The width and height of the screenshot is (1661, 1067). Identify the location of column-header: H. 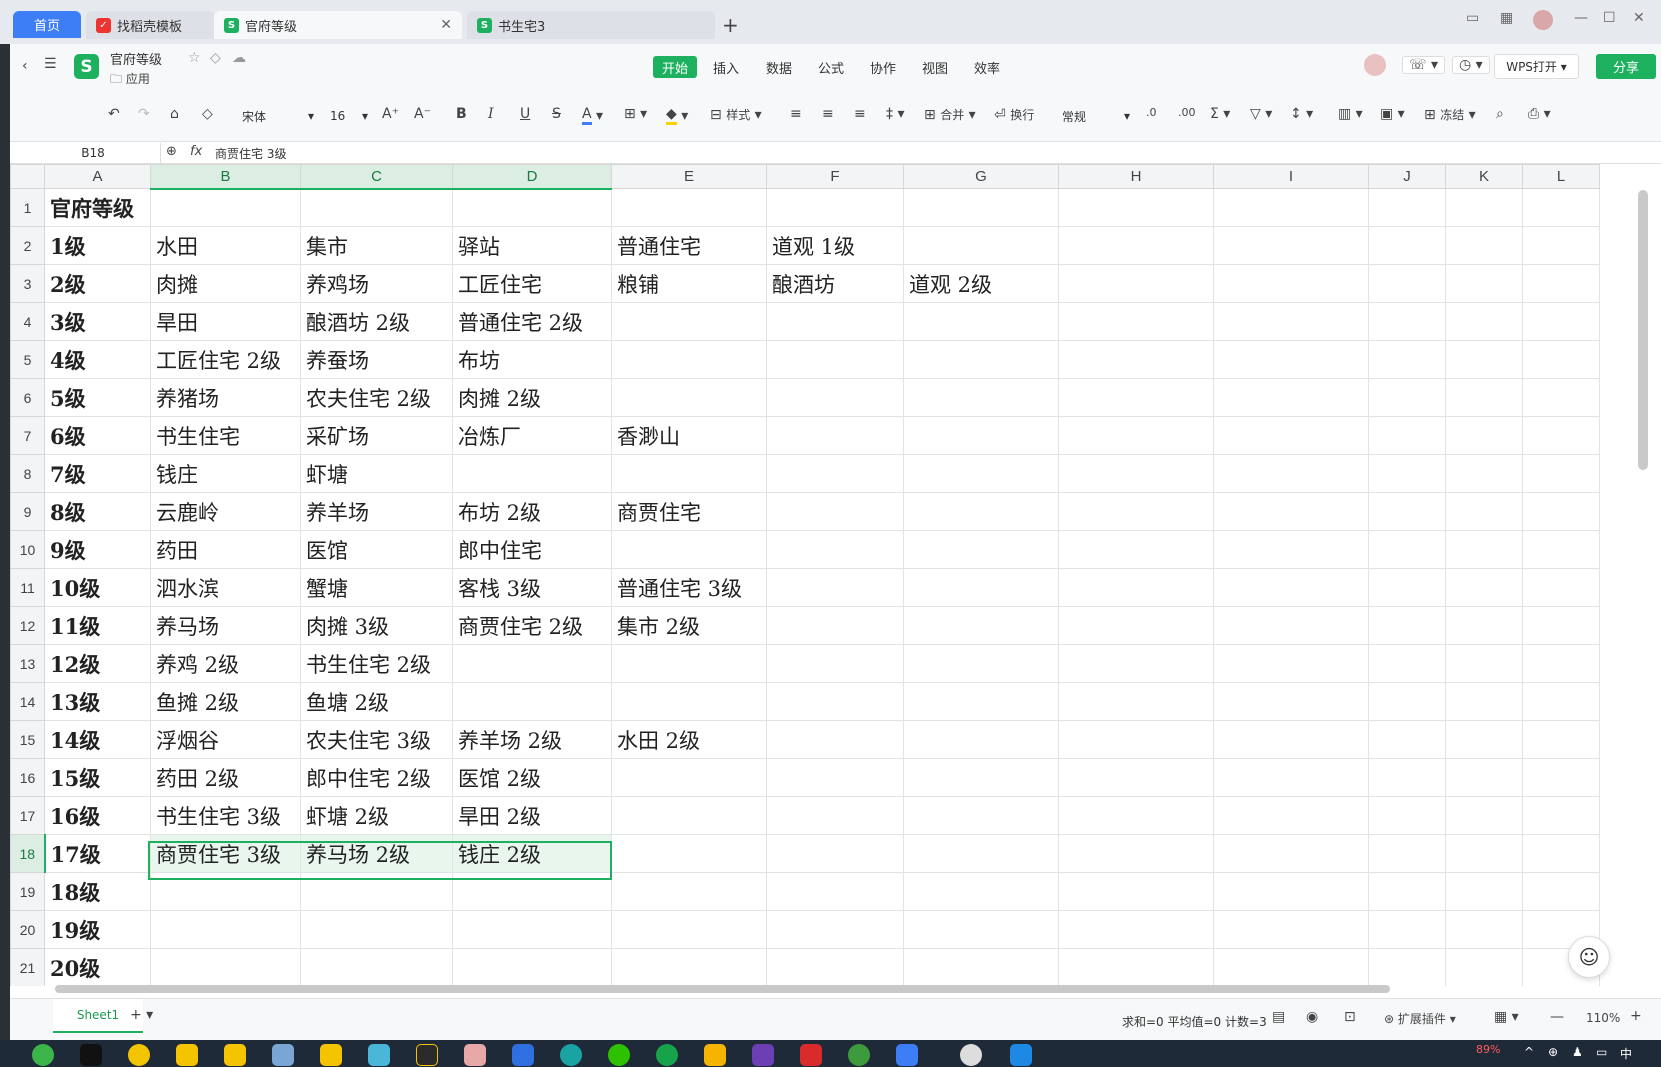
(1136, 176).